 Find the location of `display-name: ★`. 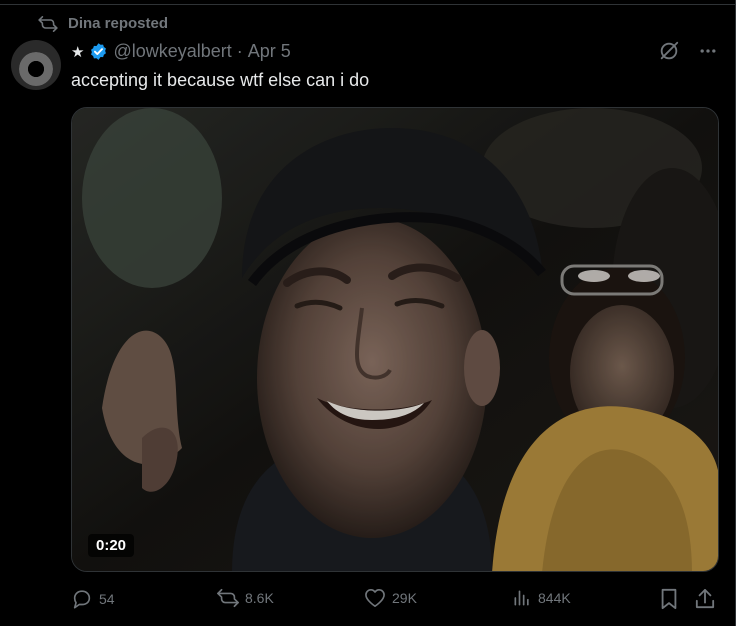

display-name: ★ is located at coordinates (77, 52).